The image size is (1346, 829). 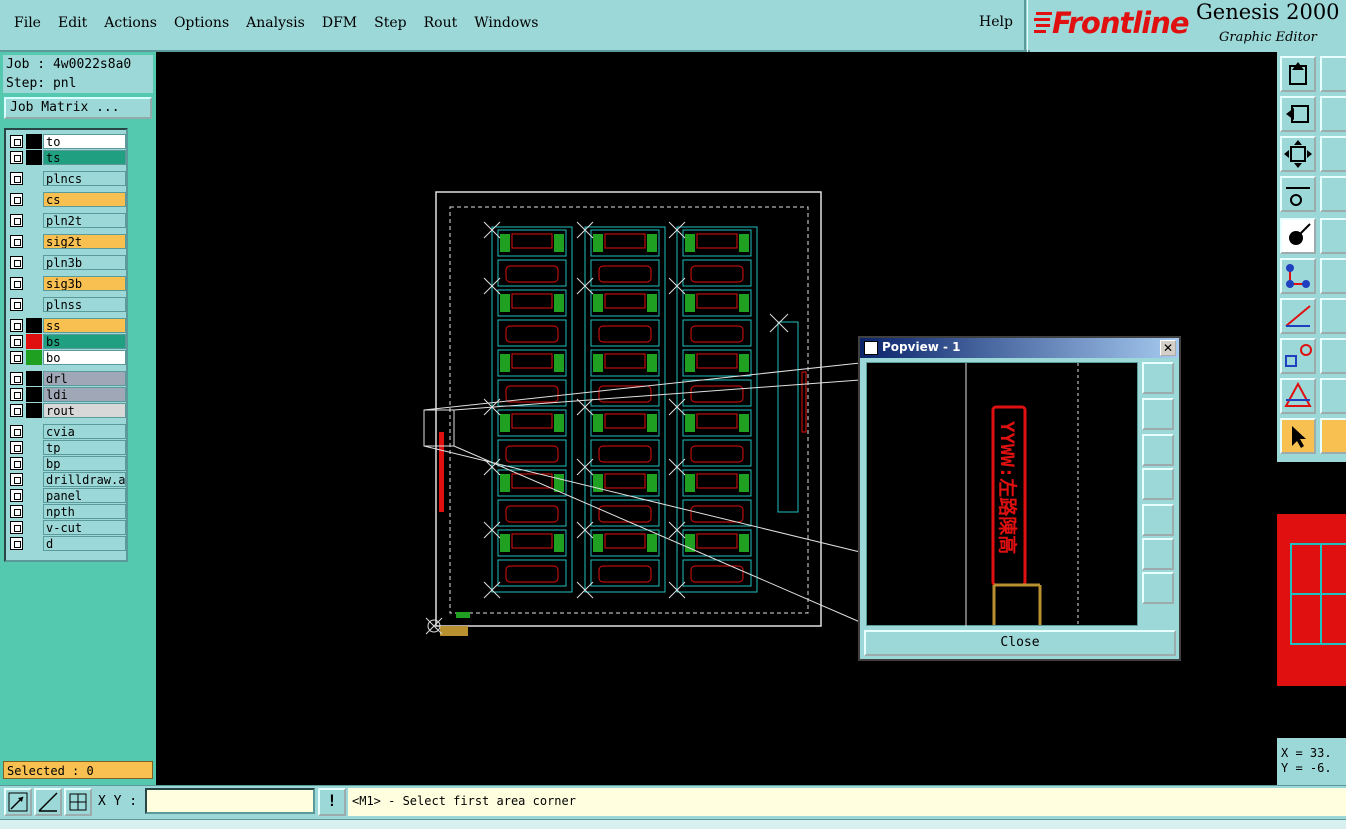 I want to click on pan-right-button, so click(x=1333, y=114).